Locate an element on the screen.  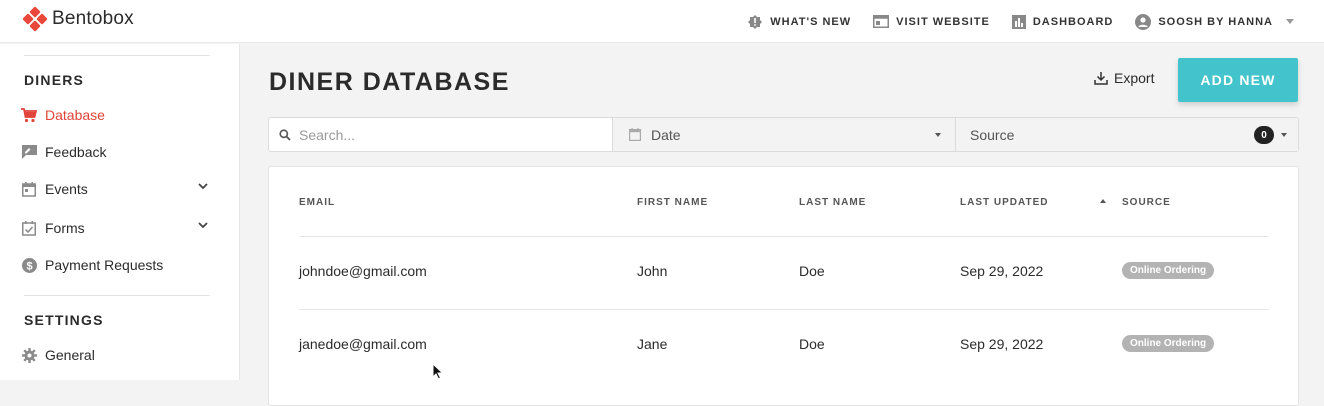
export-label: Export is located at coordinates (1134, 78).